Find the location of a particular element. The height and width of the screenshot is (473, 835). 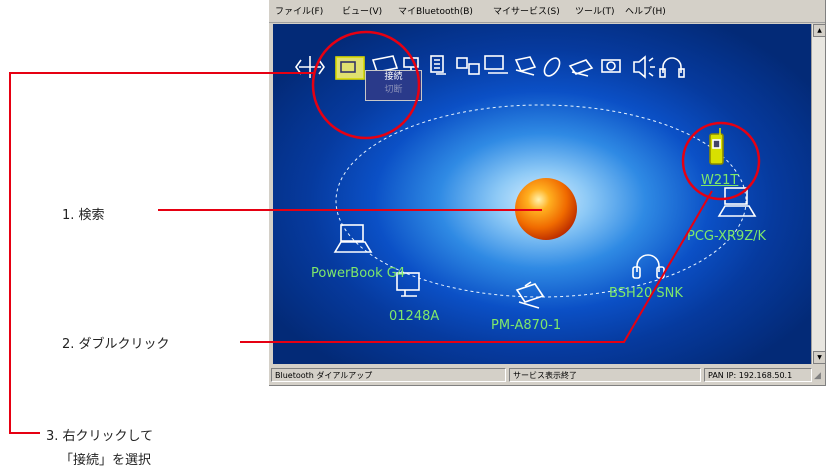

laptop-left-device-icon is located at coordinates (353, 238).